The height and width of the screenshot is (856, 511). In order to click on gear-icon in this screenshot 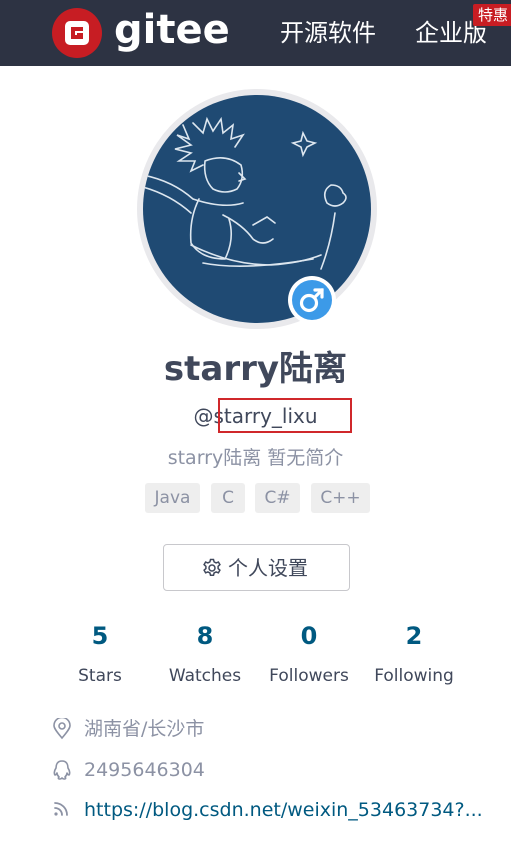, I will do `click(212, 570)`.